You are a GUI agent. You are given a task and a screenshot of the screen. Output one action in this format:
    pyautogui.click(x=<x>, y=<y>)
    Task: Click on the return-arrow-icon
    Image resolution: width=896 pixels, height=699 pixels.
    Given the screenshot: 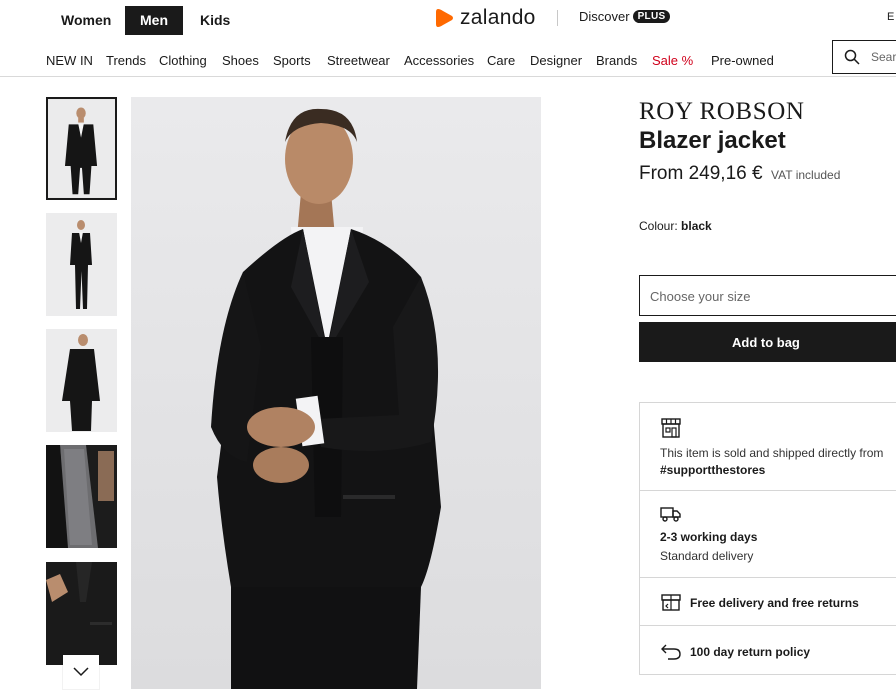 What is the action you would take?
    pyautogui.click(x=671, y=652)
    